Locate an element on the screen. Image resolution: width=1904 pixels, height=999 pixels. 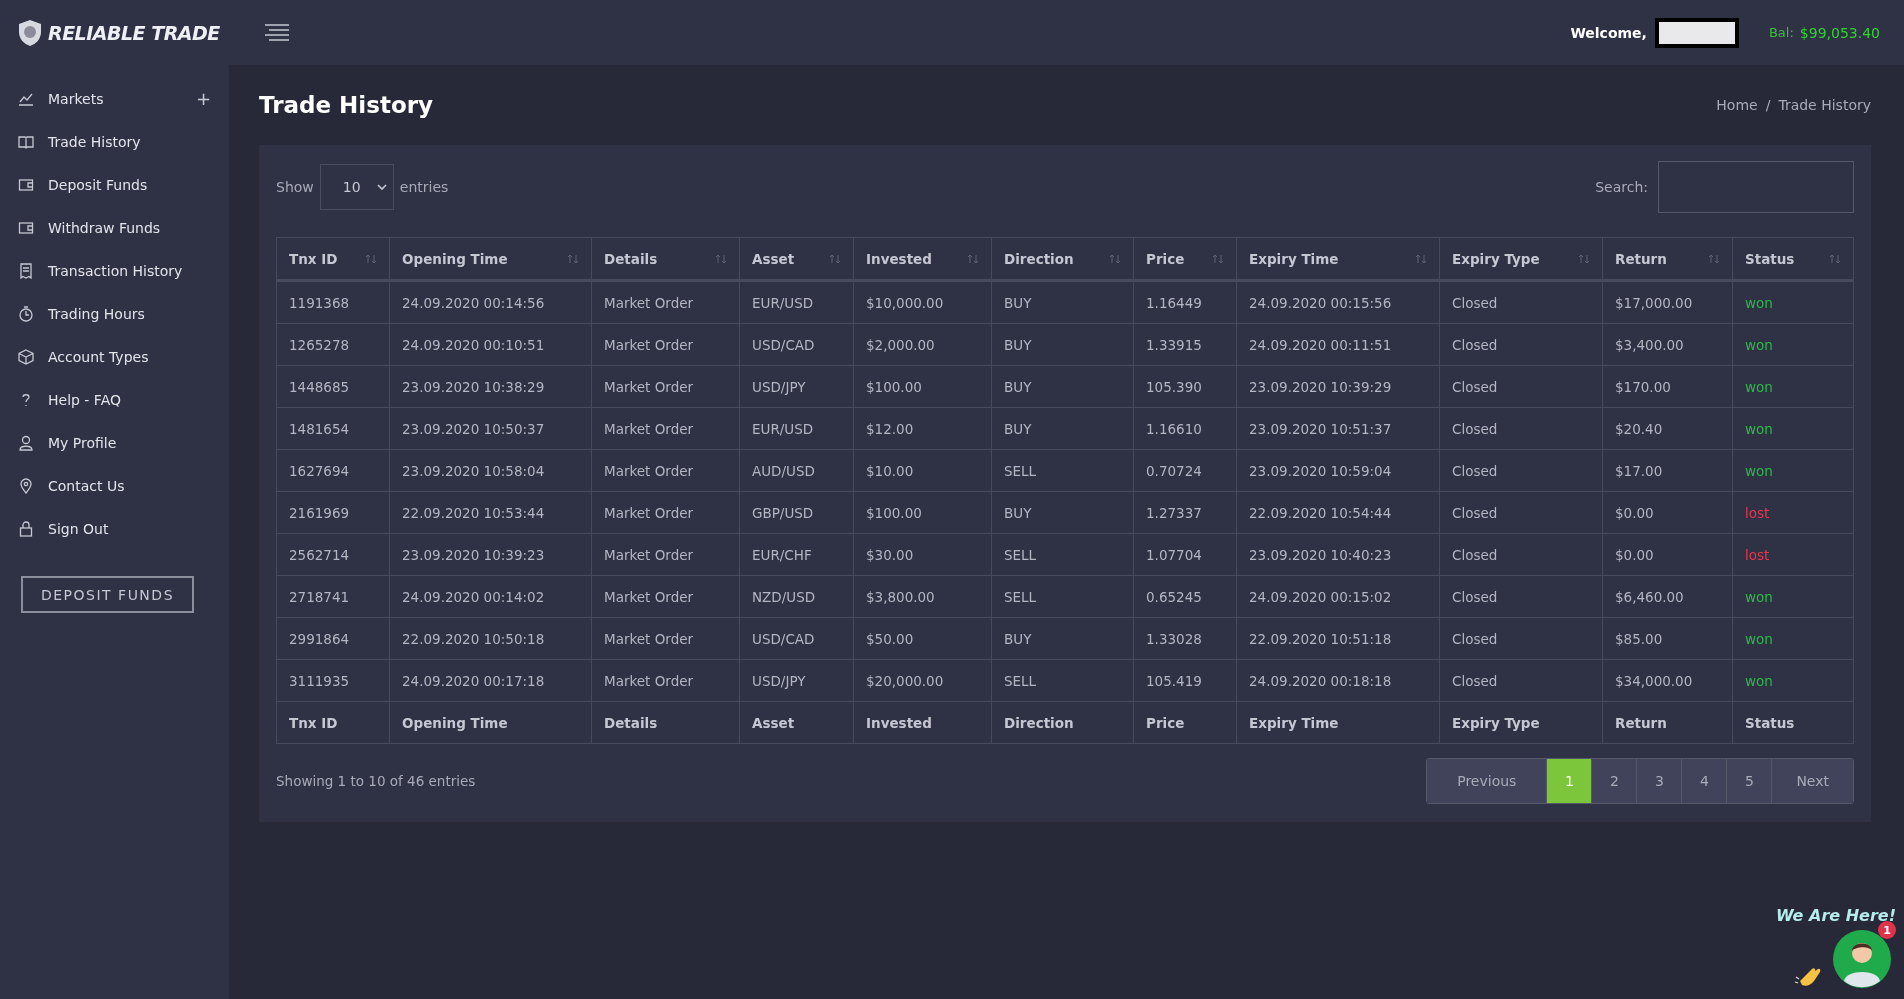
sidebar-item: Transaction History is located at coordinates (114, 270).